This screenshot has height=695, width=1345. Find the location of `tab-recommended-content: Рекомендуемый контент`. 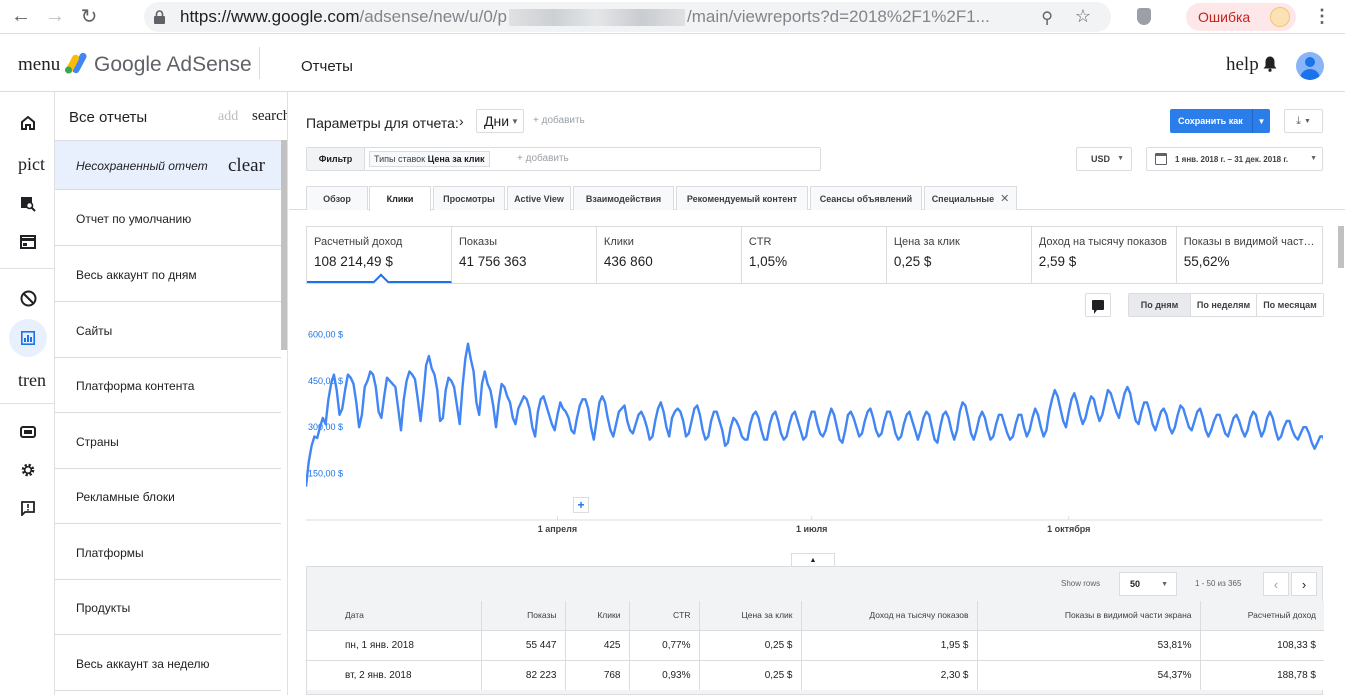

tab-recommended-content: Рекомендуемый контент is located at coordinates (742, 198).